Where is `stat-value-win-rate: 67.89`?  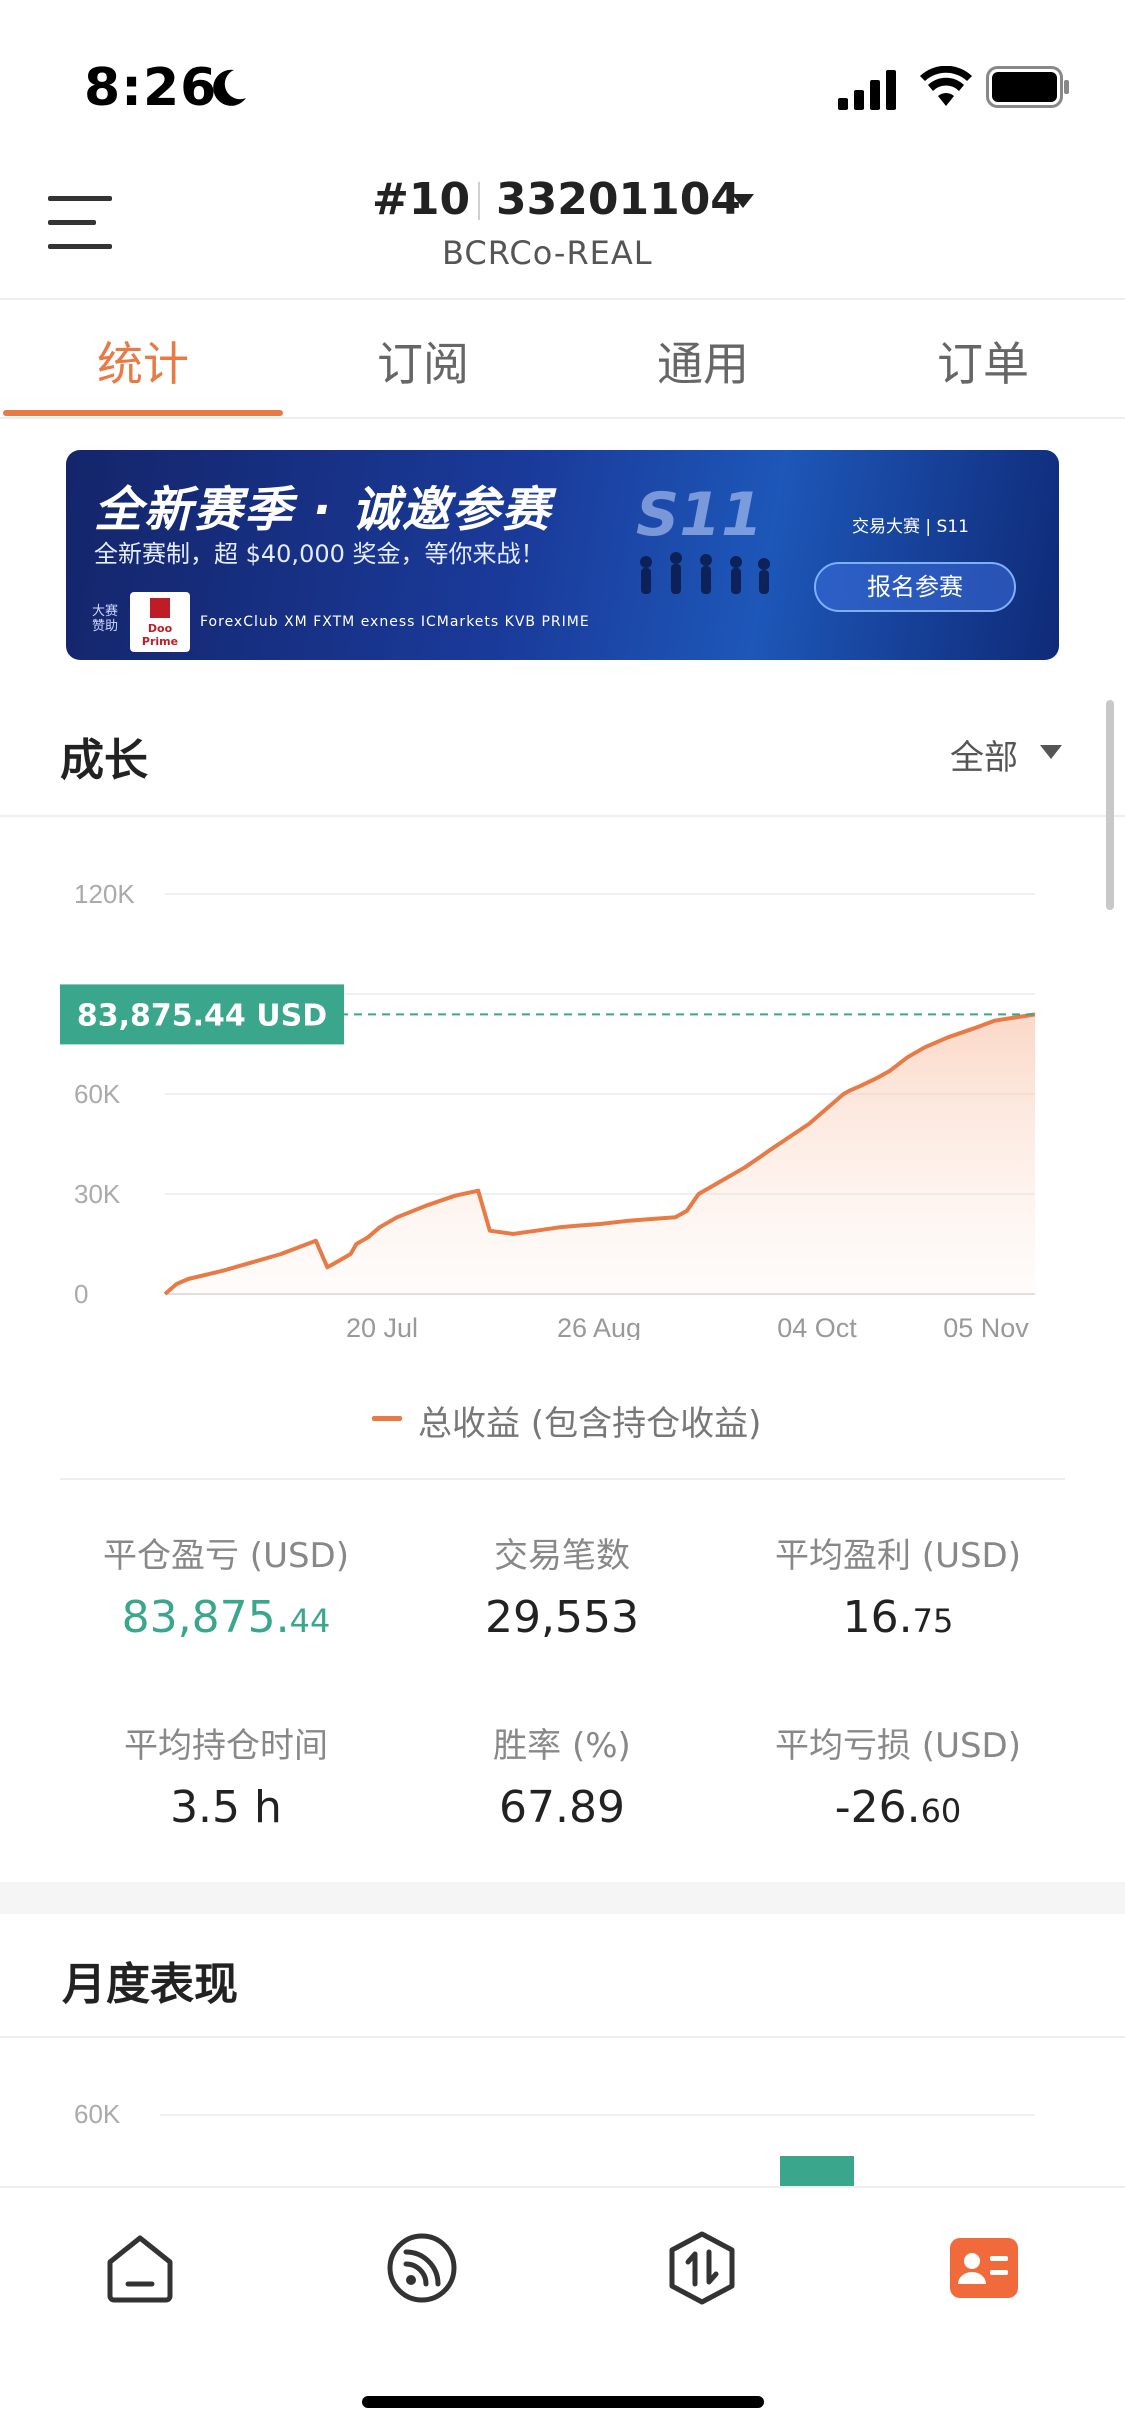 stat-value-win-rate: 67.89 is located at coordinates (562, 1807).